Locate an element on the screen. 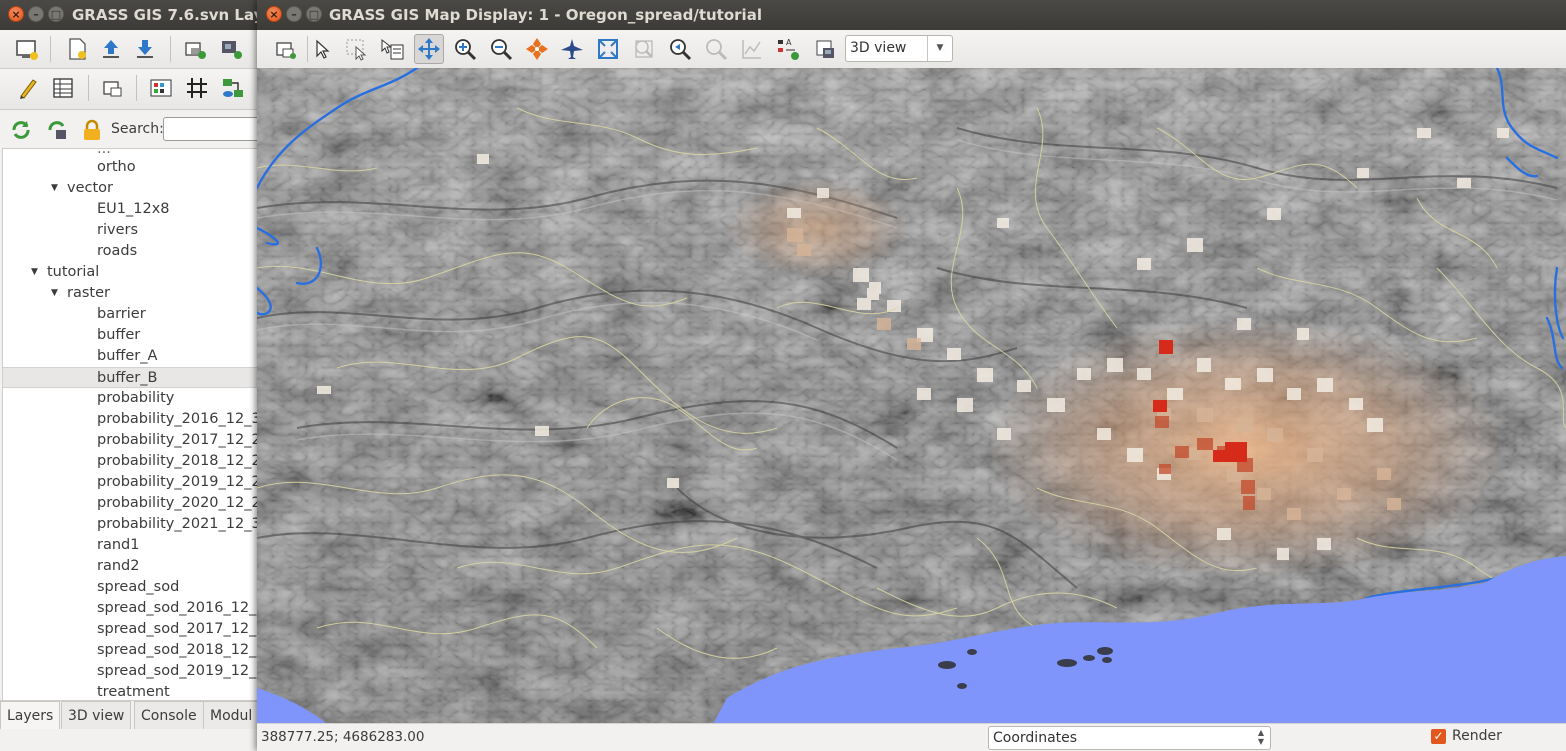 The image size is (1566, 751). tree-row-spread-sod-2016-12-30: spread_sod_2016_12_30 is located at coordinates (132, 608).